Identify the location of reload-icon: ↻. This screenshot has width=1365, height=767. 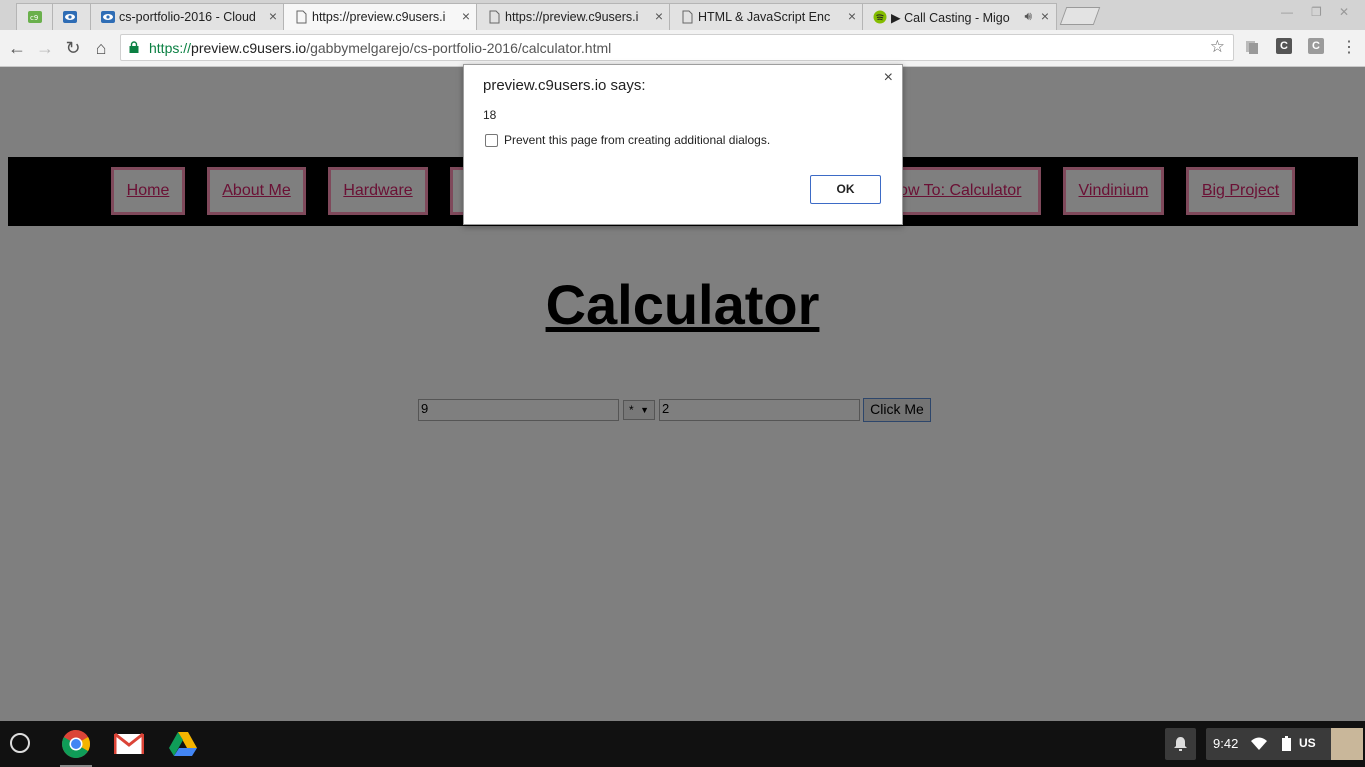
(73, 48).